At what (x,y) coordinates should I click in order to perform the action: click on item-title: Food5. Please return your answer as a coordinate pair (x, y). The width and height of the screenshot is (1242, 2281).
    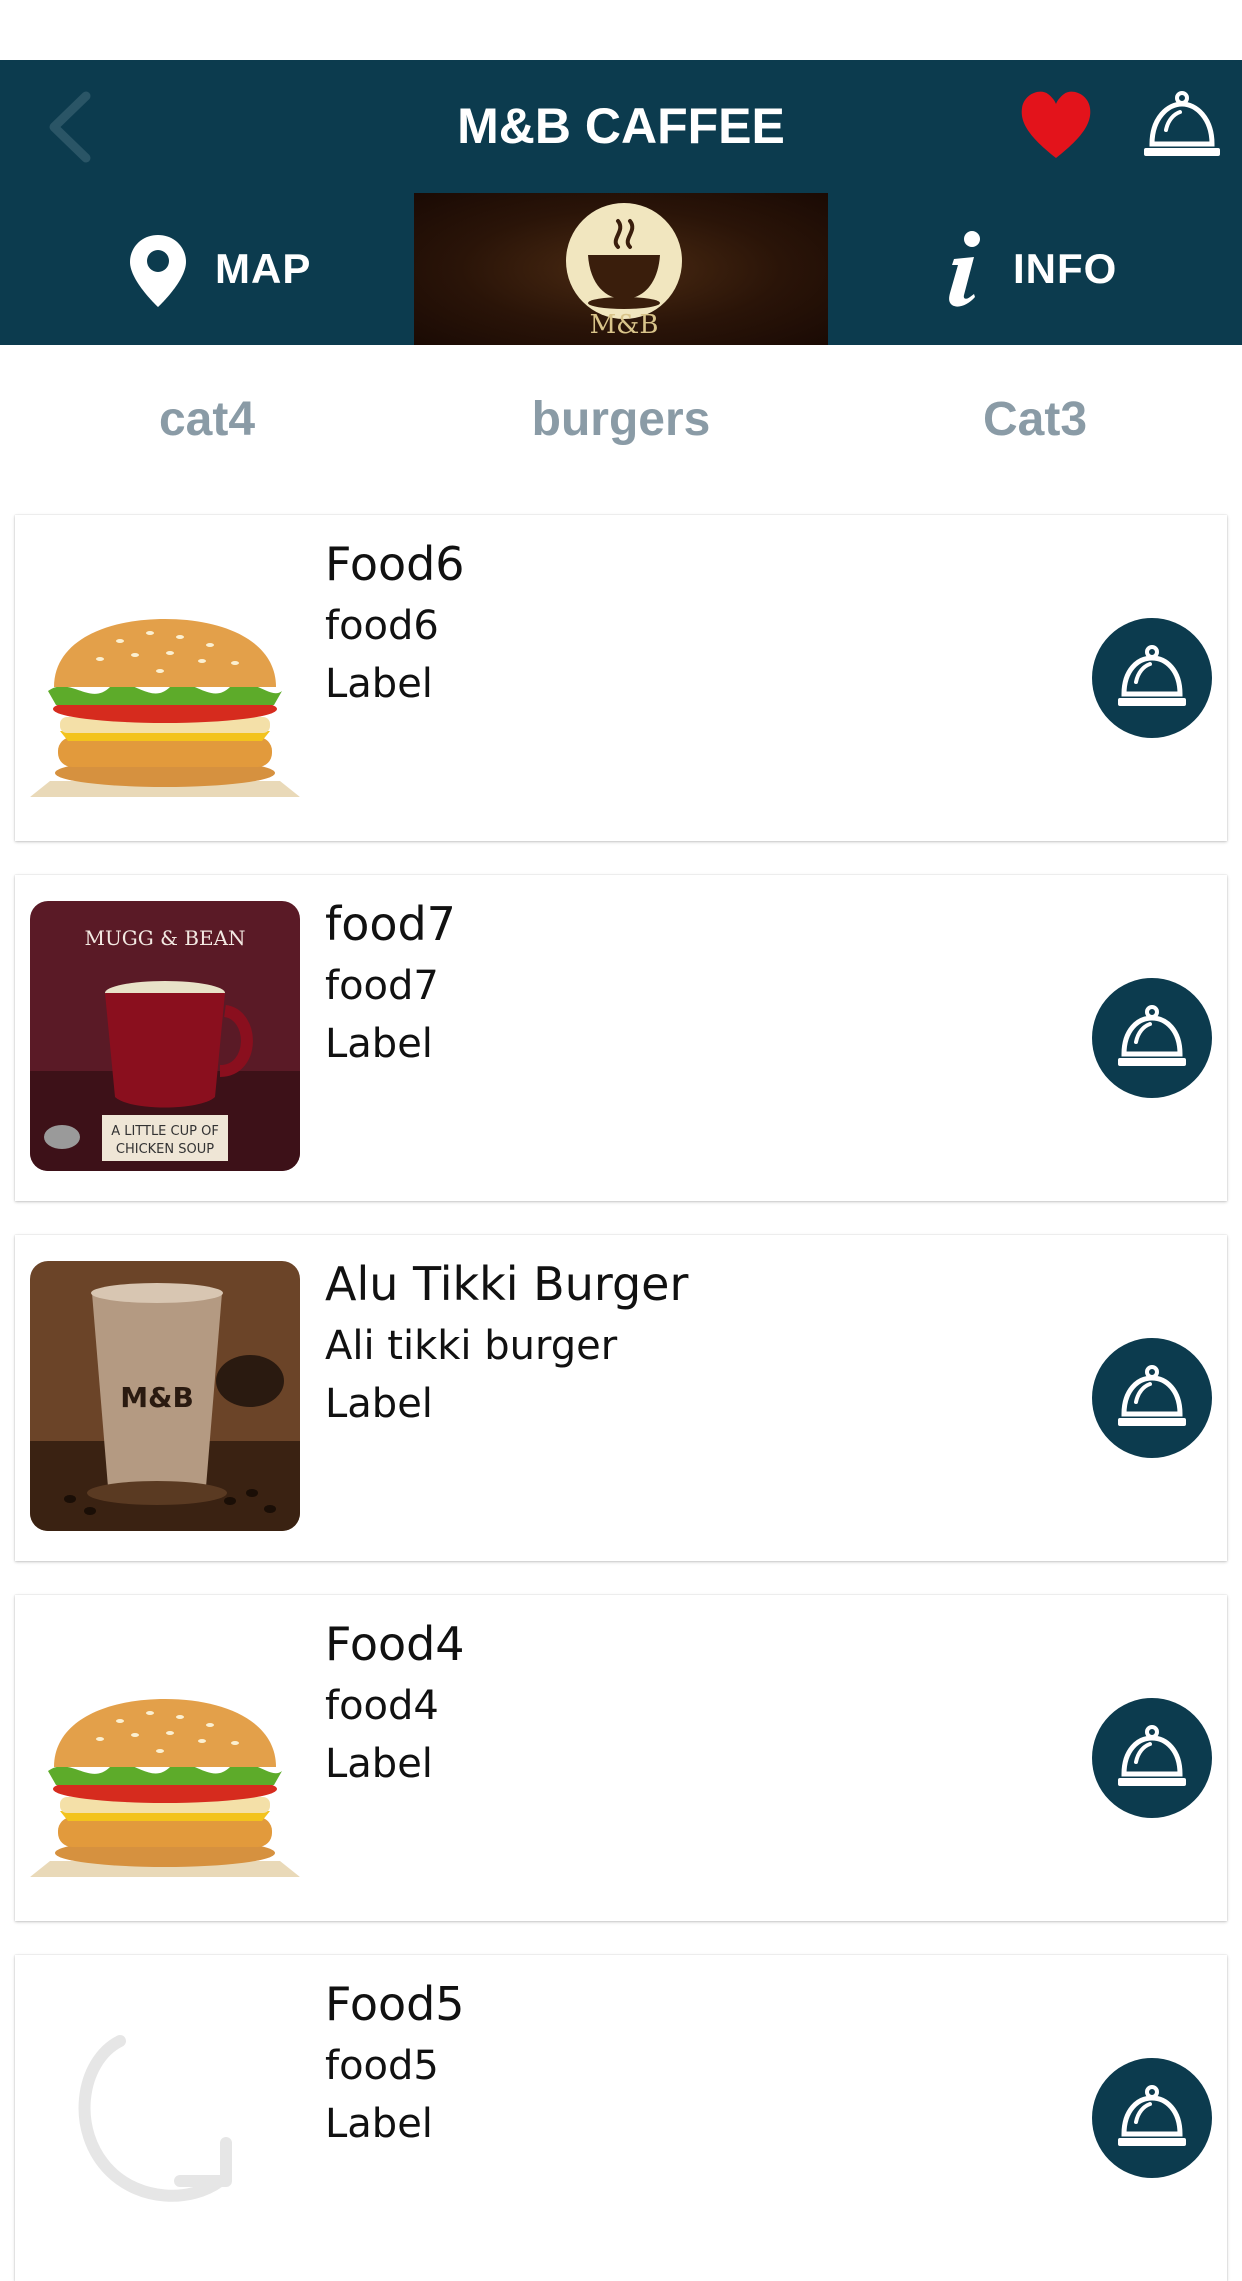
    Looking at the image, I should click on (395, 2004).